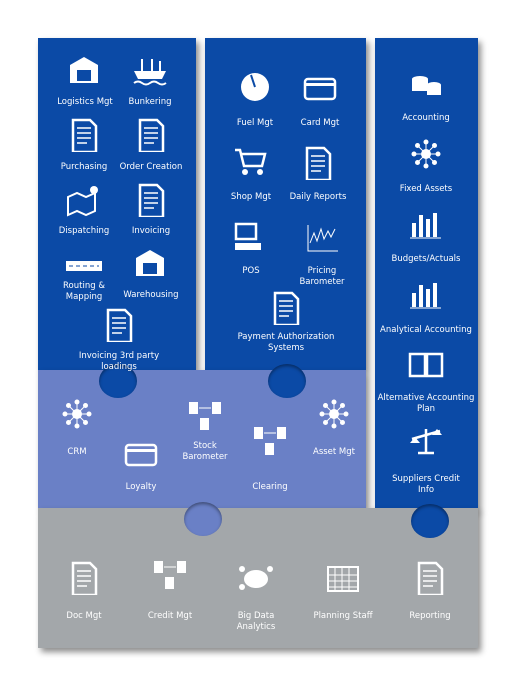 The width and height of the screenshot is (516, 688). I want to click on module-label: Loyalty, so click(141, 487).